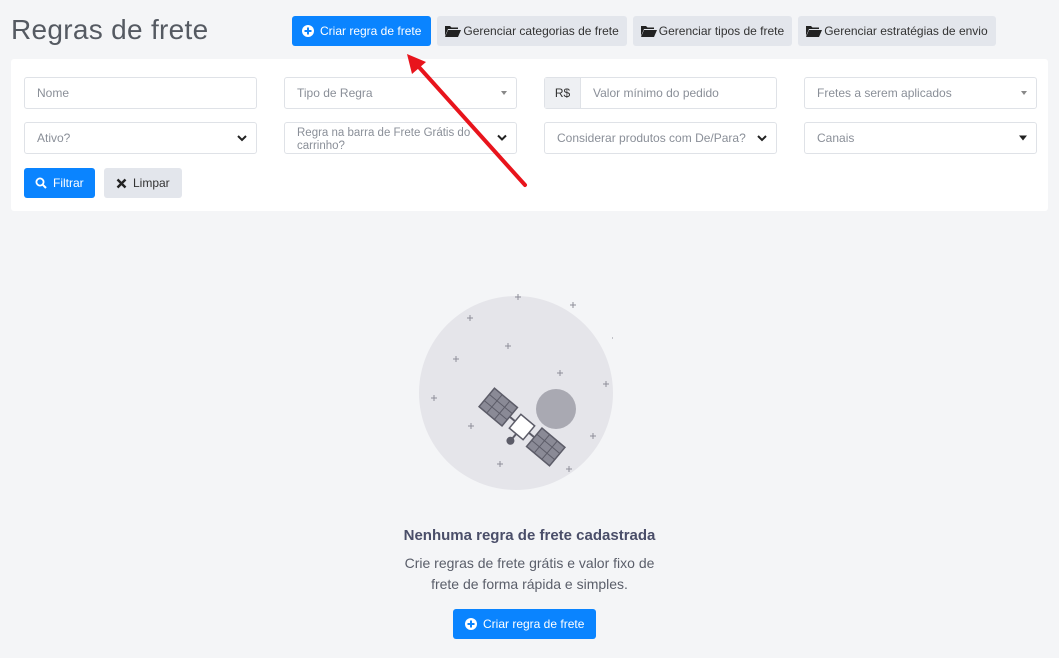 The image size is (1059, 658). I want to click on shipping-applied-placeholder: Fretes a serem aplicados, so click(884, 93).